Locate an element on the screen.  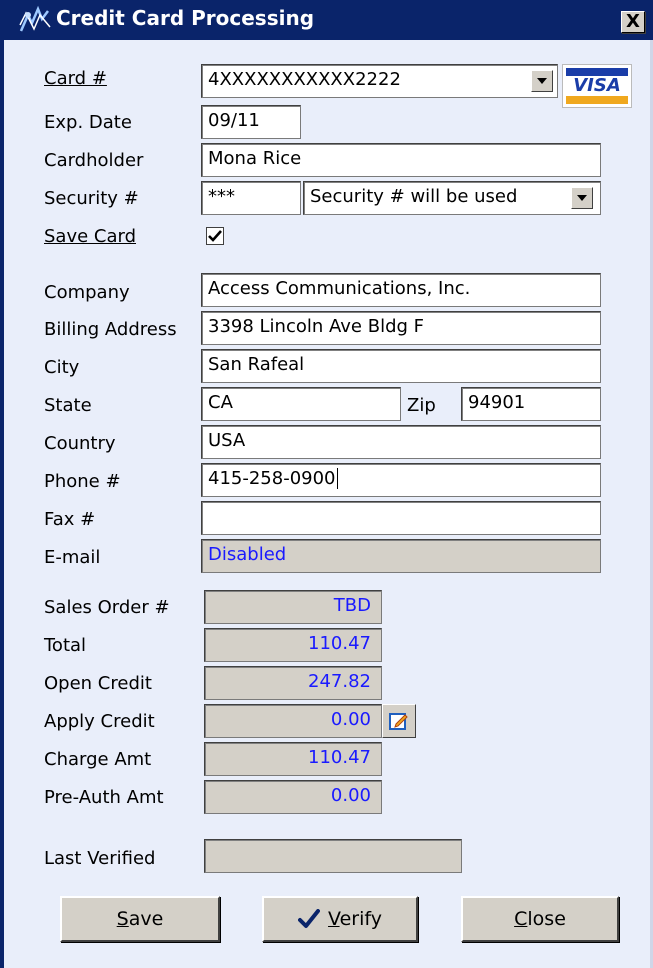
company-input: Access Communications, Inc. is located at coordinates (401, 290).